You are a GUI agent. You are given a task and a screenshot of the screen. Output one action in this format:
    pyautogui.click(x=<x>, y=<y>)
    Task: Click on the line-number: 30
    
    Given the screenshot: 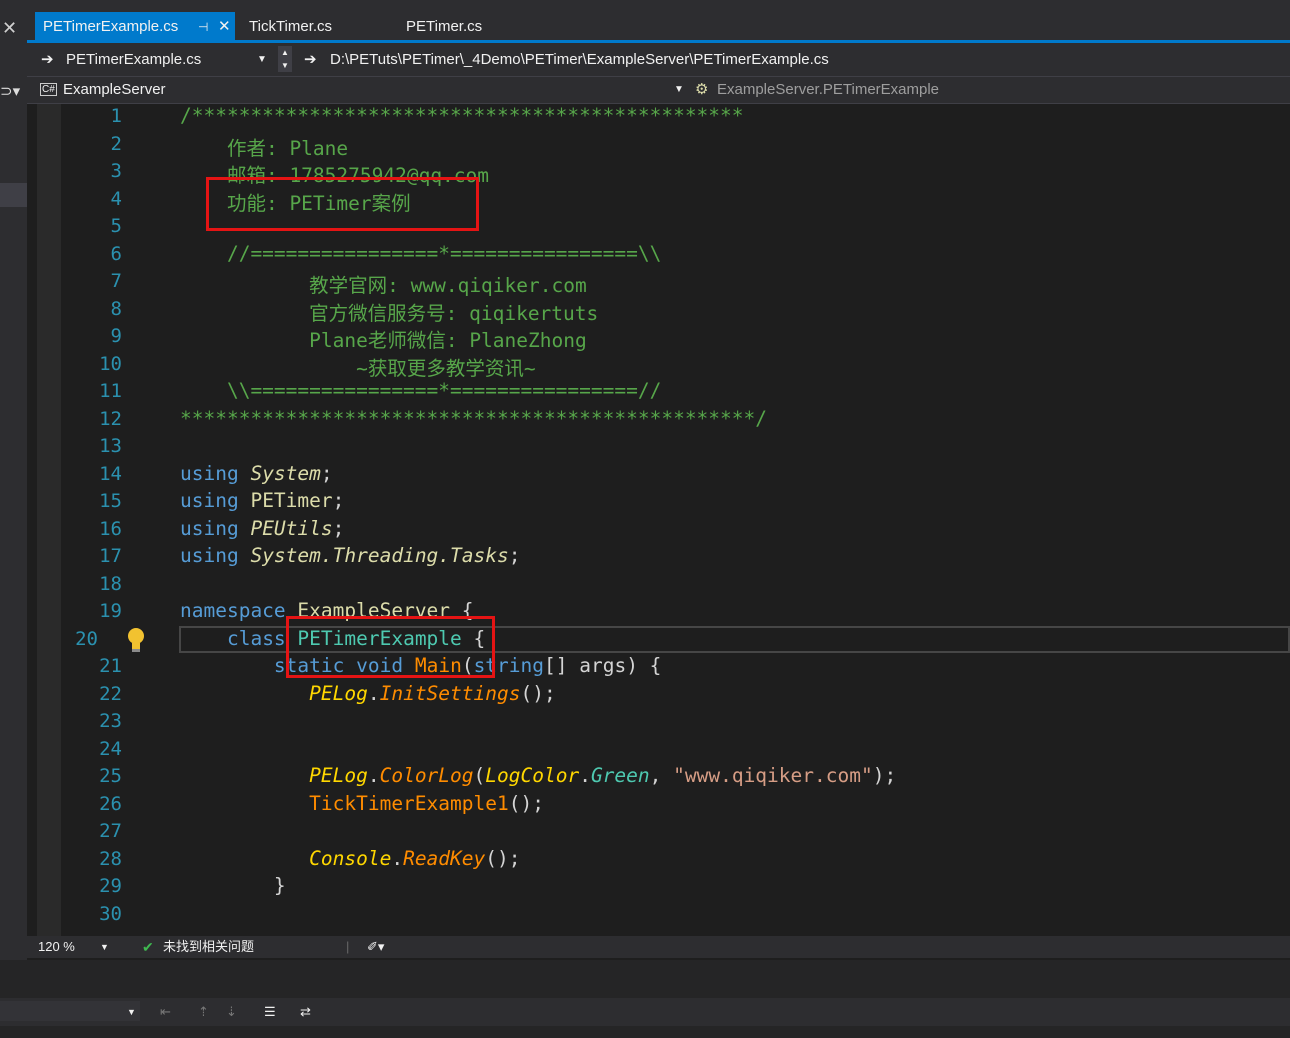 What is the action you would take?
    pyautogui.click(x=110, y=914)
    